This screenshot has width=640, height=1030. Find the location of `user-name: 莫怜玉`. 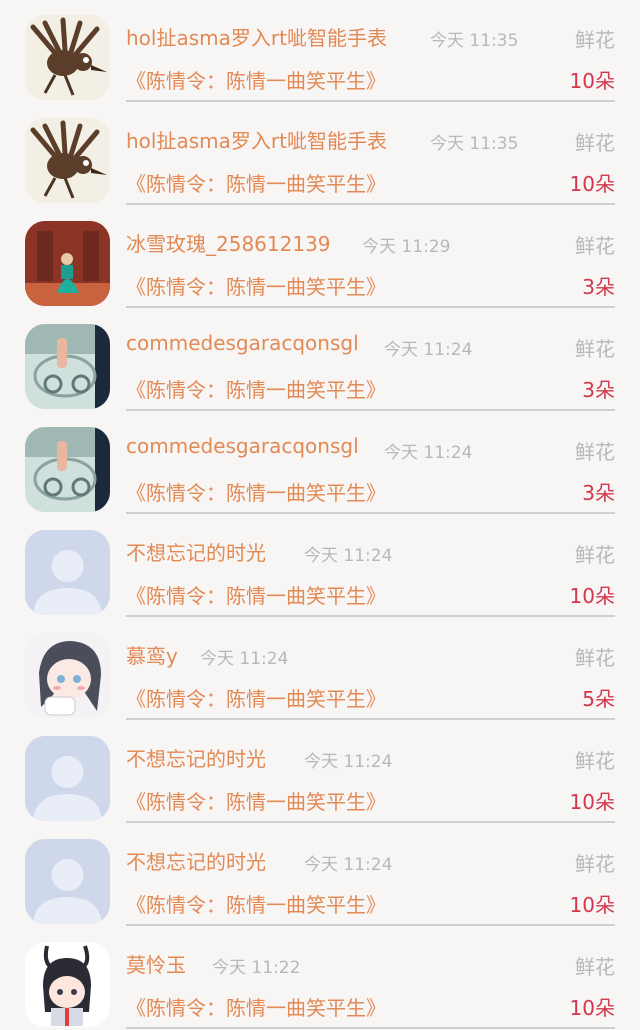

user-name: 莫怜玉 is located at coordinates (156, 963).